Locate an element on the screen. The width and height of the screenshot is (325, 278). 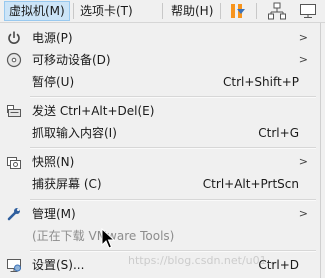
menu-item-label: 暂停(U) is located at coordinates (53, 82).